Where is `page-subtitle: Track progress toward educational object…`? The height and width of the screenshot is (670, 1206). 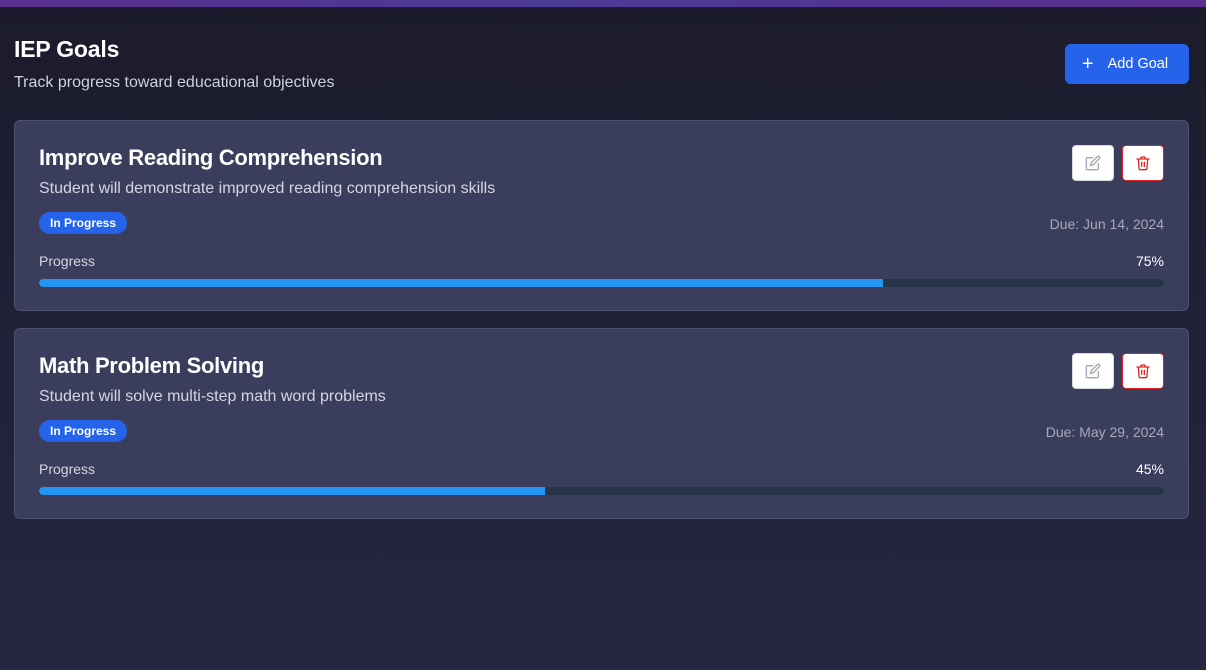
page-subtitle: Track progress toward educational object… is located at coordinates (174, 82).